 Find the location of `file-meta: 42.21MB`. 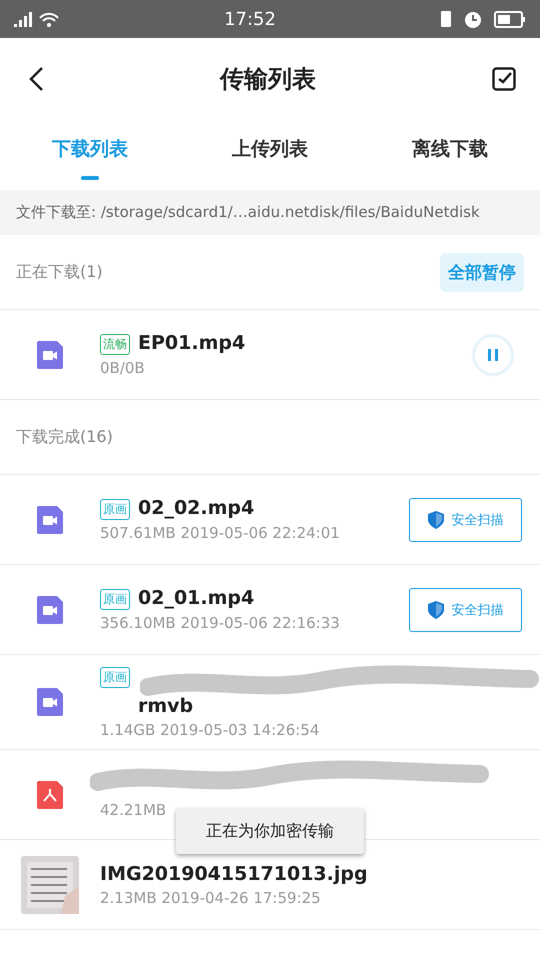

file-meta: 42.21MB is located at coordinates (134, 809).